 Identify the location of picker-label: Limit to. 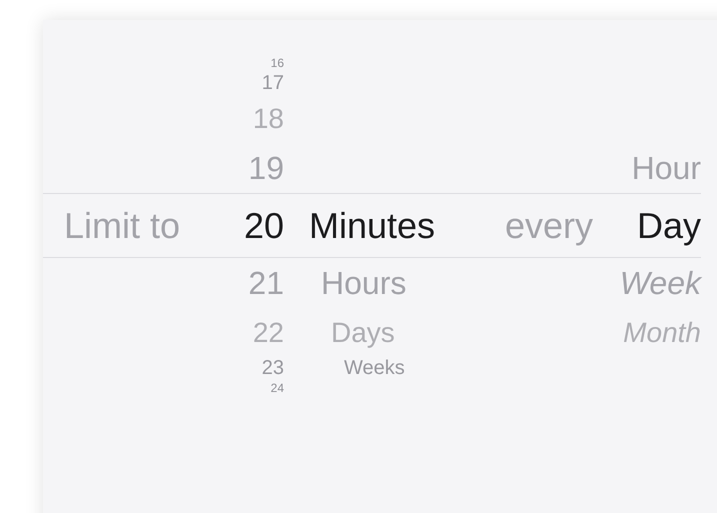
(122, 225).